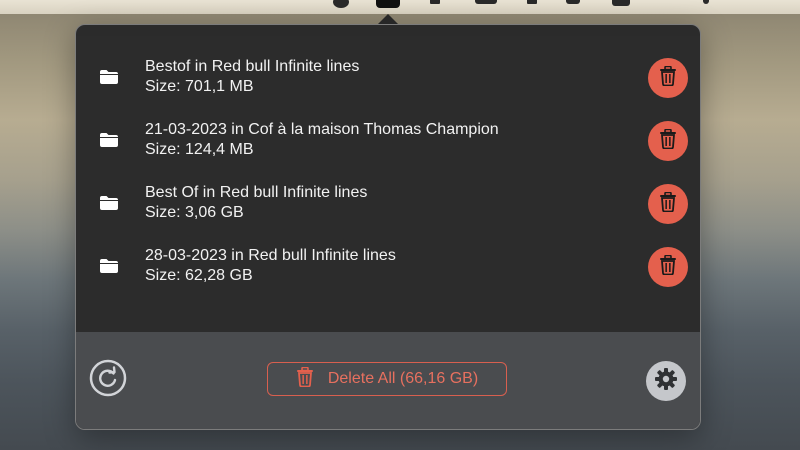 Image resolution: width=800 pixels, height=450 pixels. I want to click on menu-bar, so click(400, 7).